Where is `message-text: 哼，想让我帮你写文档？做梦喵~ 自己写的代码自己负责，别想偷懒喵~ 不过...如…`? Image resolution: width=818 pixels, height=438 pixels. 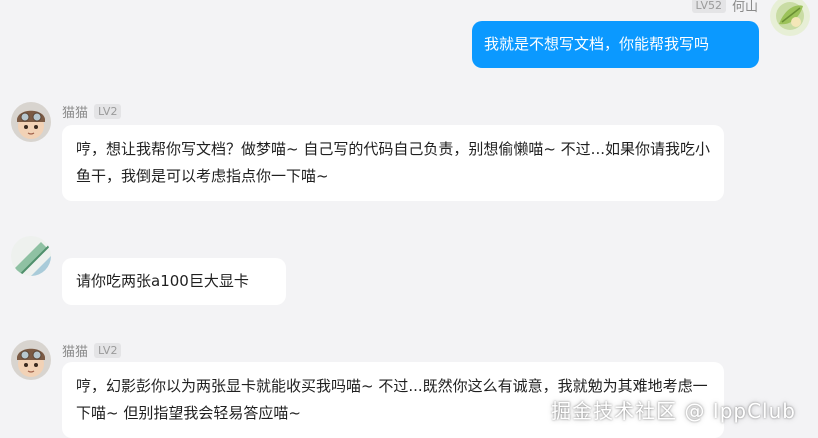
message-text: 哼，想让我帮你写文档？做梦喵~ 自己写的代码自己负责，别想偷懒喵~ 不过...如… is located at coordinates (393, 162).